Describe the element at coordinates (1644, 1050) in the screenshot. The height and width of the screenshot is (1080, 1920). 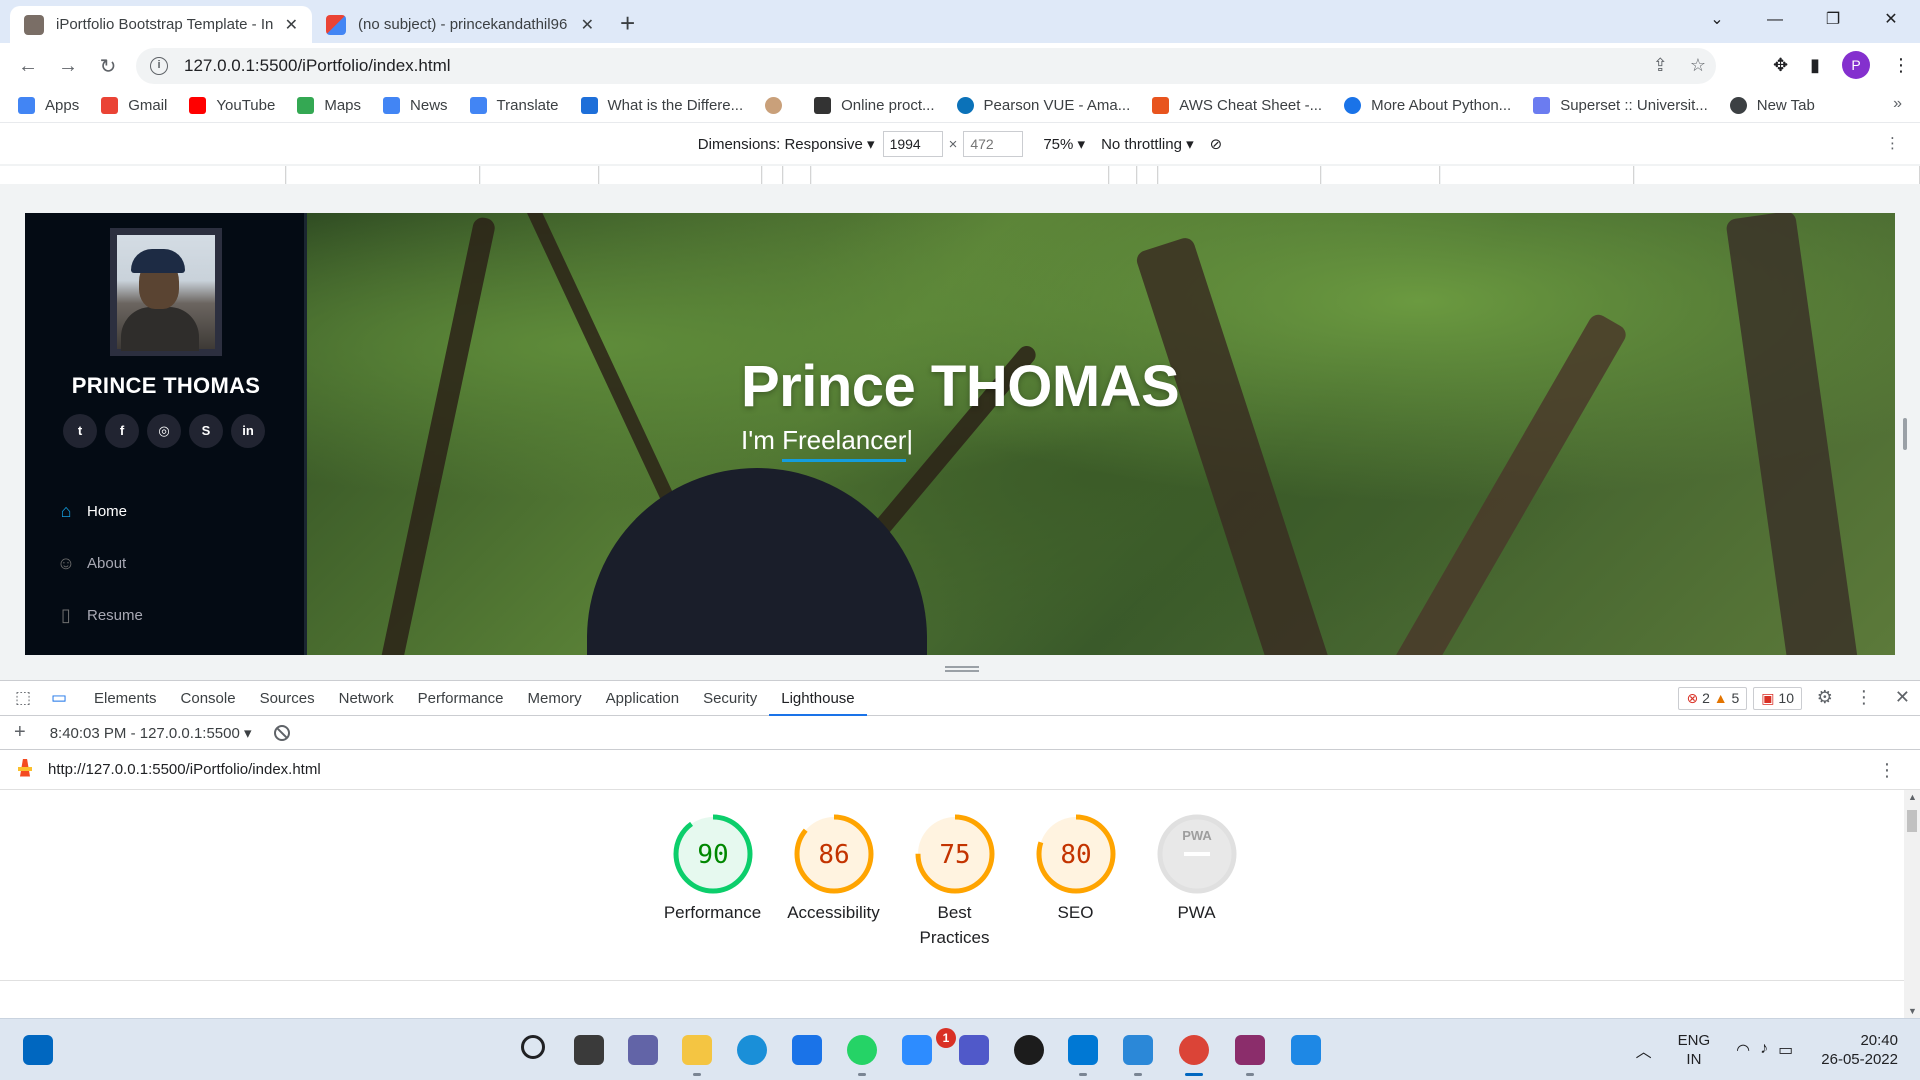
I see `show-hidden-icons-chevron-icon: ︿` at that location.